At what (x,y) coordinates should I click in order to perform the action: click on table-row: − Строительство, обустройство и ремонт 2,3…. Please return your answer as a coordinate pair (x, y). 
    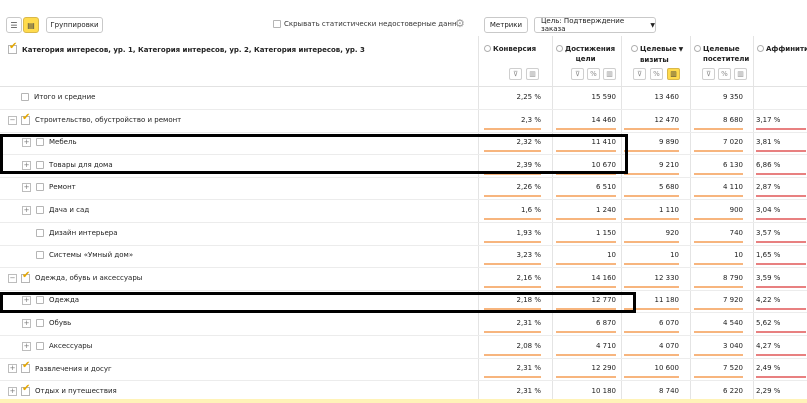
    Looking at the image, I should click on (403, 121).